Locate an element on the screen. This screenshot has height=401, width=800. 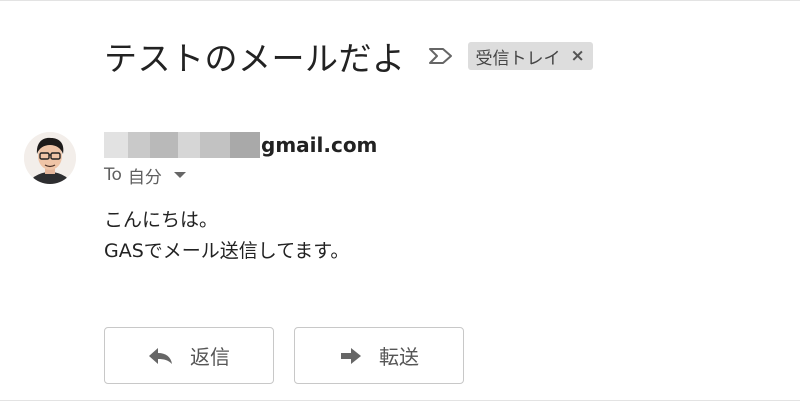
body-line: GASでメール送信してます。 is located at coordinates (227, 251).